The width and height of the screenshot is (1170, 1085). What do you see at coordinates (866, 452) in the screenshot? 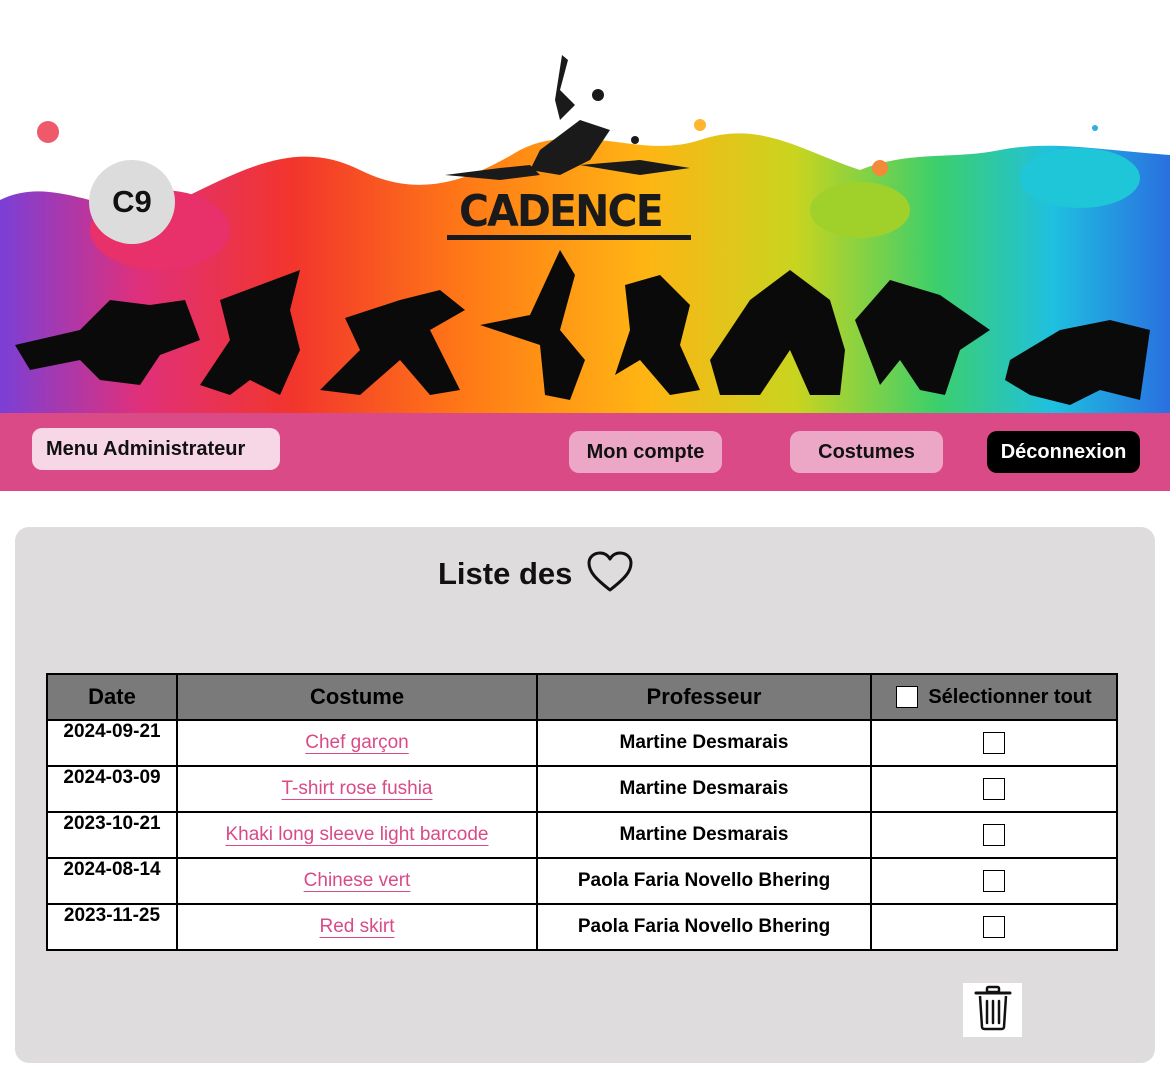
I see `costumes-button: Costumes` at bounding box center [866, 452].